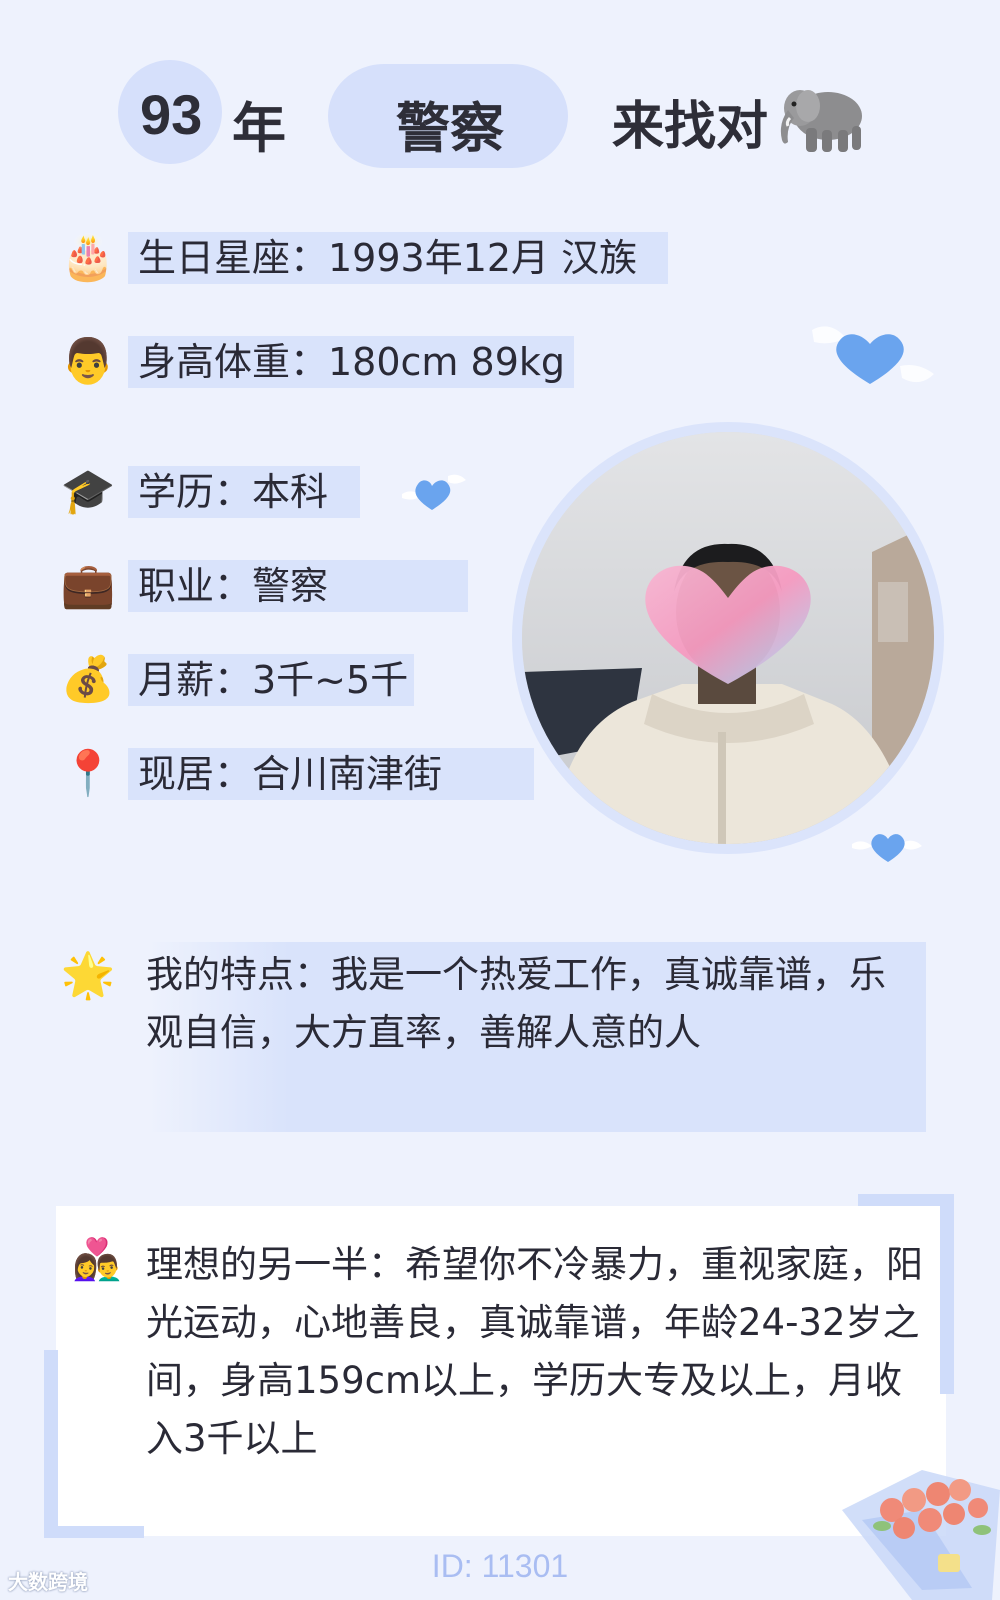 The image size is (1000, 1600). I want to click on man-face-icon: 👨, so click(88, 361).